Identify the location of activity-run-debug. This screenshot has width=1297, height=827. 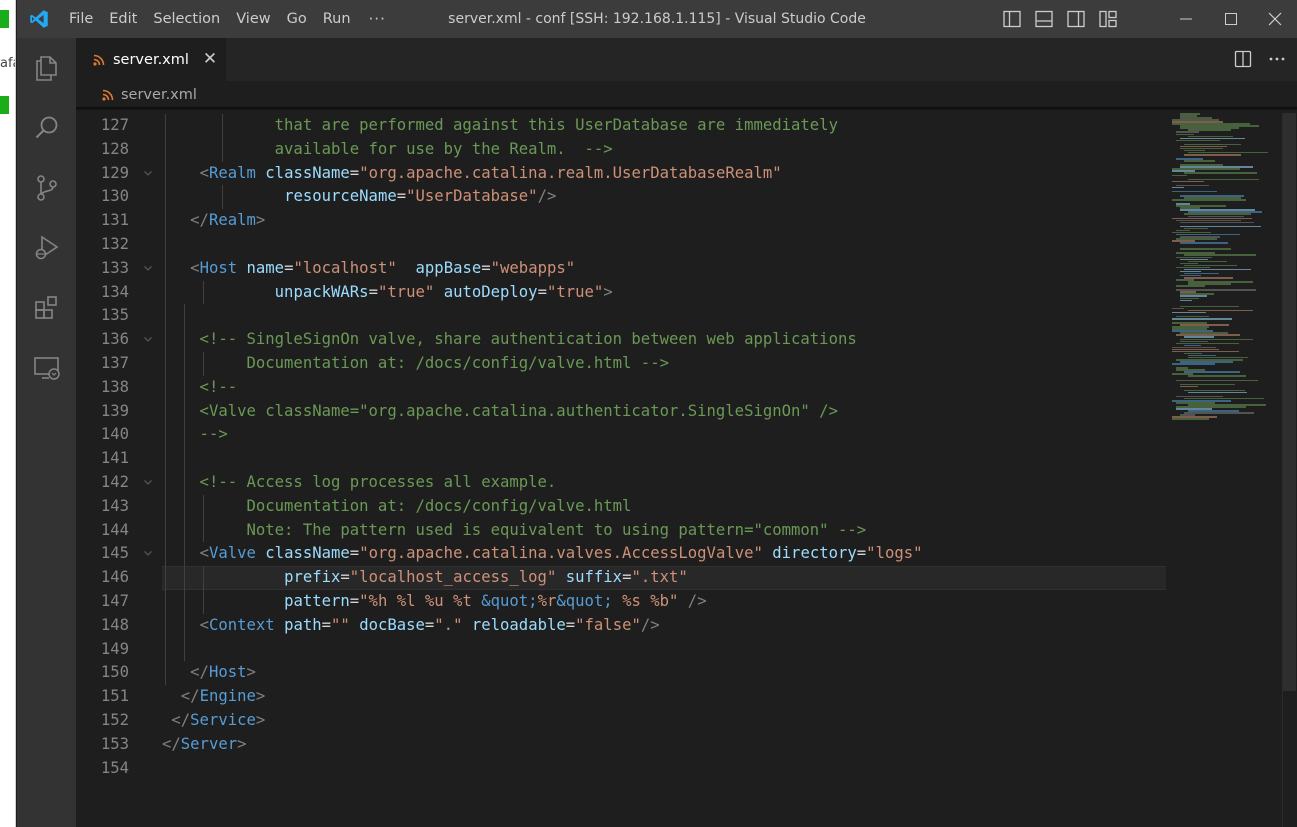
(46, 248).